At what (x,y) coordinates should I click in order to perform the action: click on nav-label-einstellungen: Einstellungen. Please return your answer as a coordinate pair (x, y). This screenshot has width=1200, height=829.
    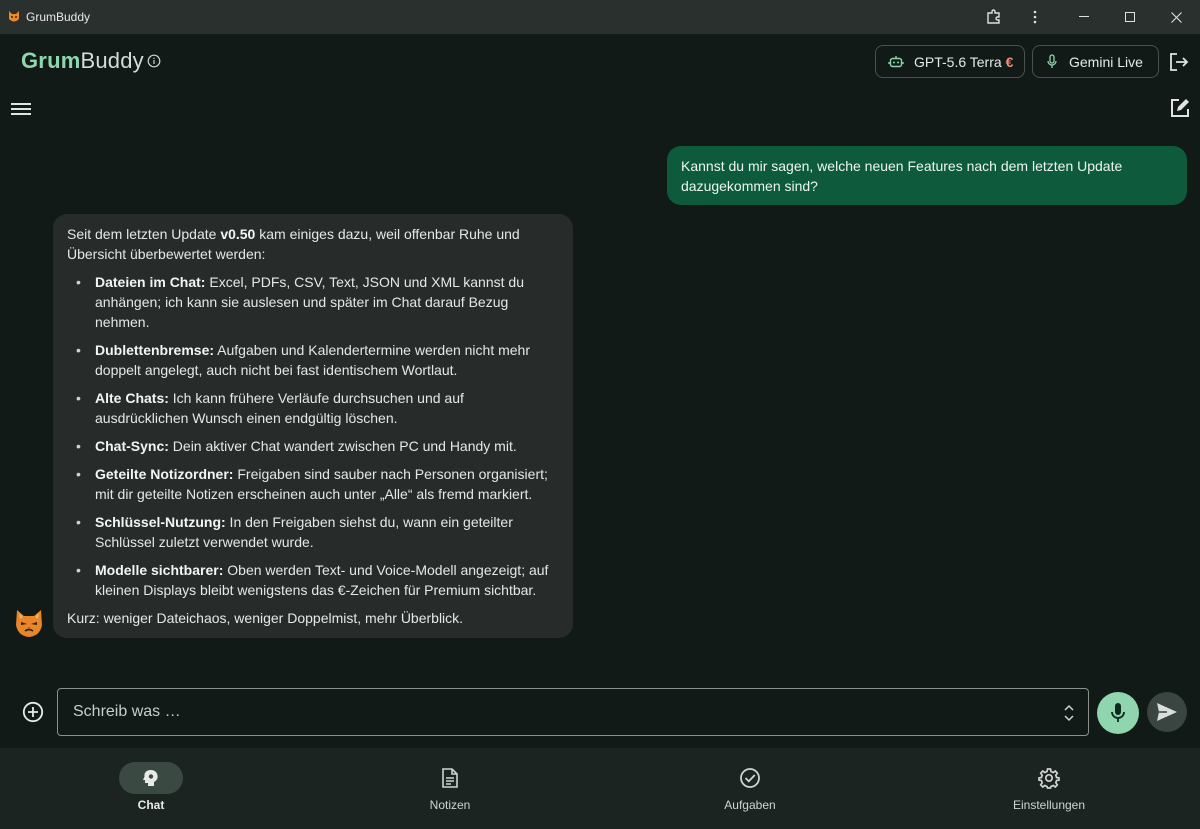
    Looking at the image, I should click on (1049, 805).